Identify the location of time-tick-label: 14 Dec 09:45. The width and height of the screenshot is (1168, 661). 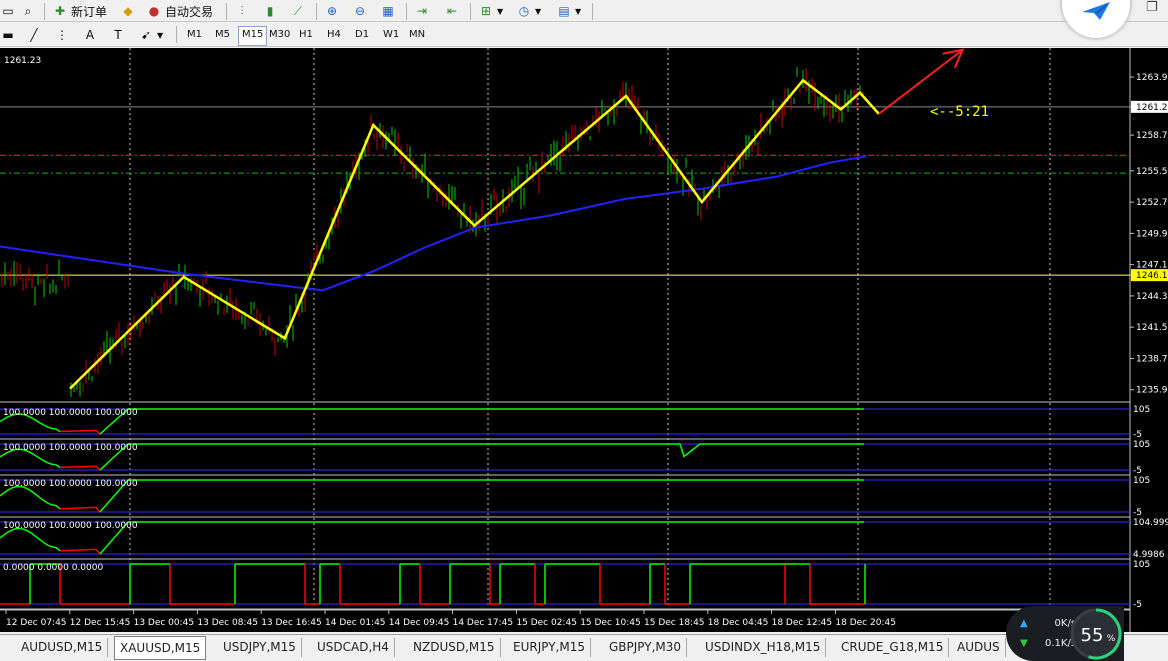
(419, 623).